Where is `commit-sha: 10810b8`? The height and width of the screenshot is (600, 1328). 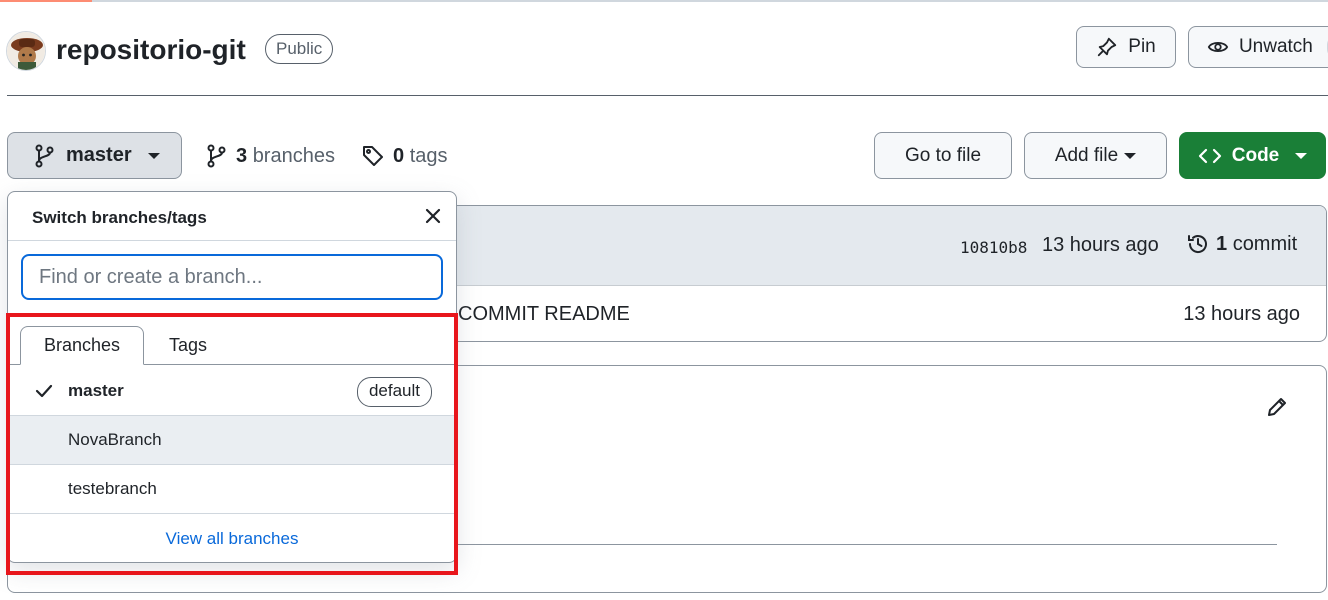
commit-sha: 10810b8 is located at coordinates (993, 247).